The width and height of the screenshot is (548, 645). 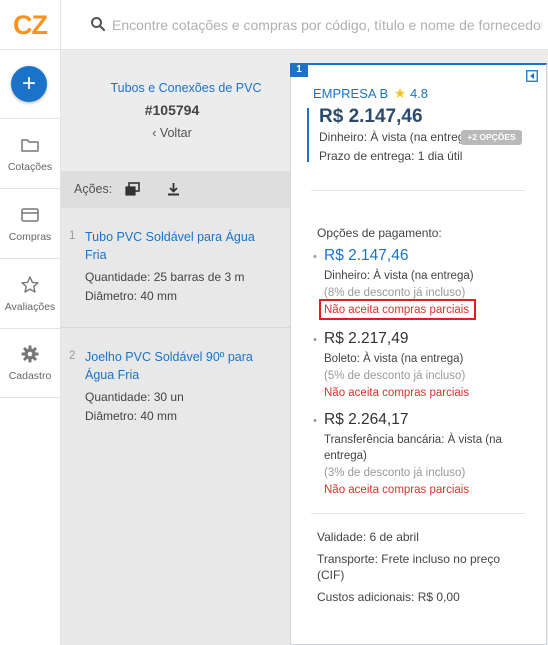 What do you see at coordinates (172, 110) in the screenshot?
I see `quote-code: #105794` at bounding box center [172, 110].